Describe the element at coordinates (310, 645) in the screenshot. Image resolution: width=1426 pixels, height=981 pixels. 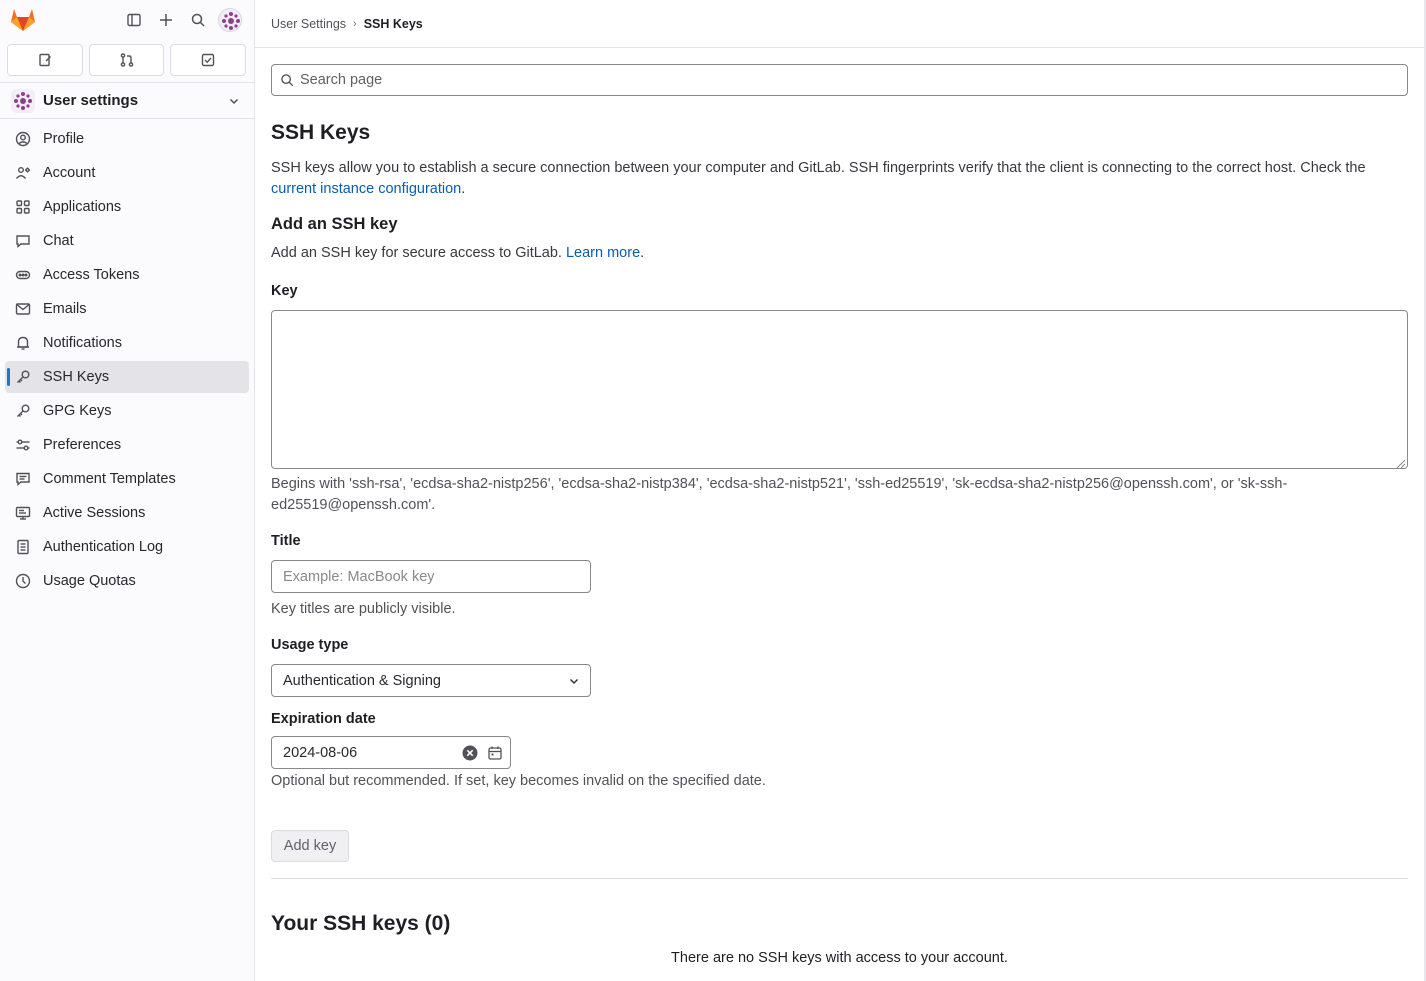
I see `usage-type-label: Usage type` at that location.